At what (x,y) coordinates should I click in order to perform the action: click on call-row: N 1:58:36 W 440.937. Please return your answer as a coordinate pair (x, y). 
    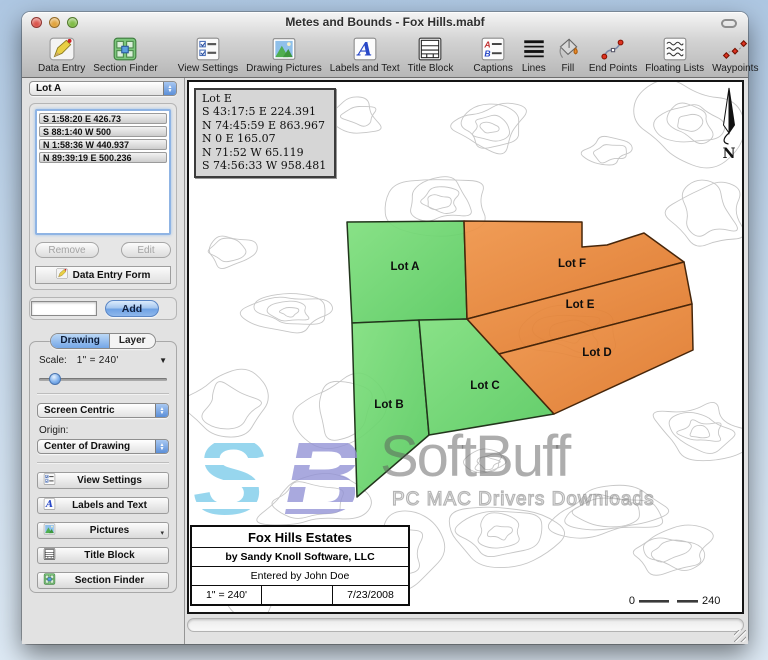
    Looking at the image, I should click on (103, 144).